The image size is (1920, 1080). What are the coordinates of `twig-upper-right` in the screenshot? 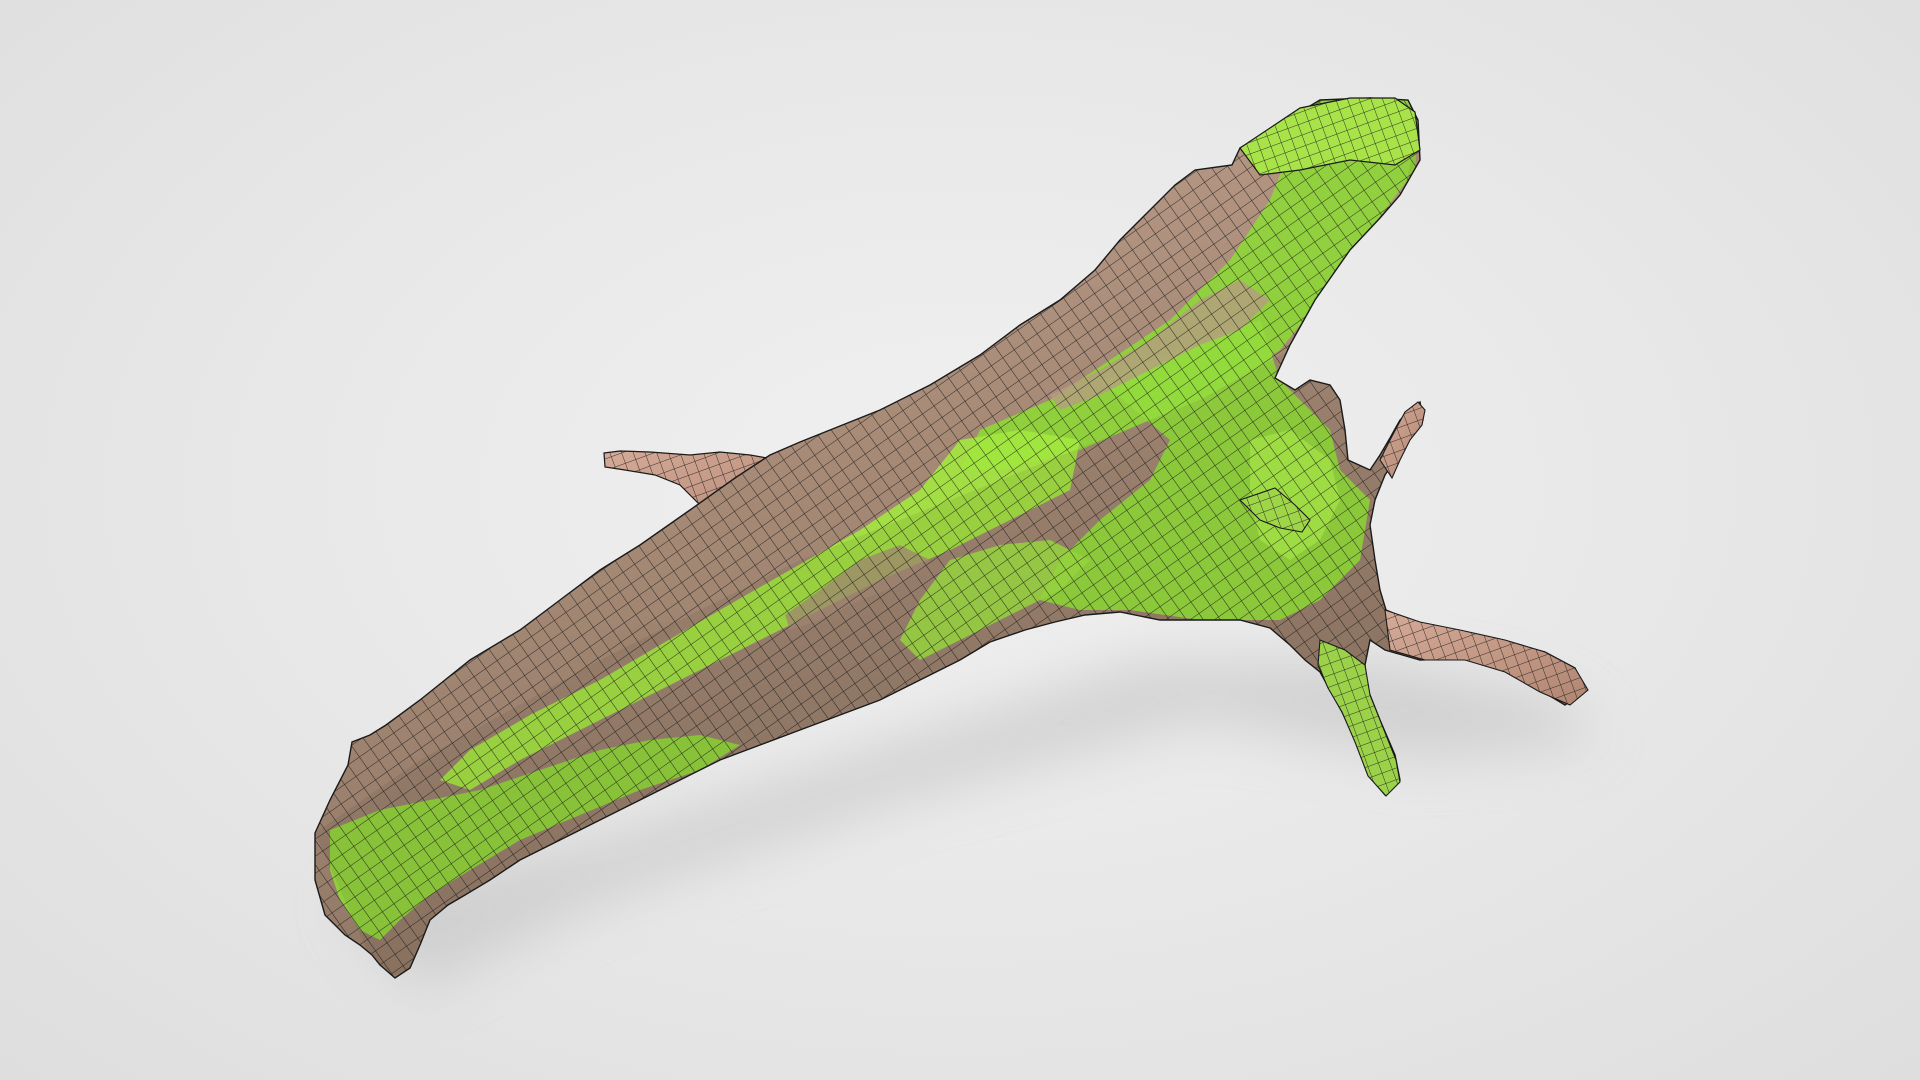 It's located at (1402, 440).